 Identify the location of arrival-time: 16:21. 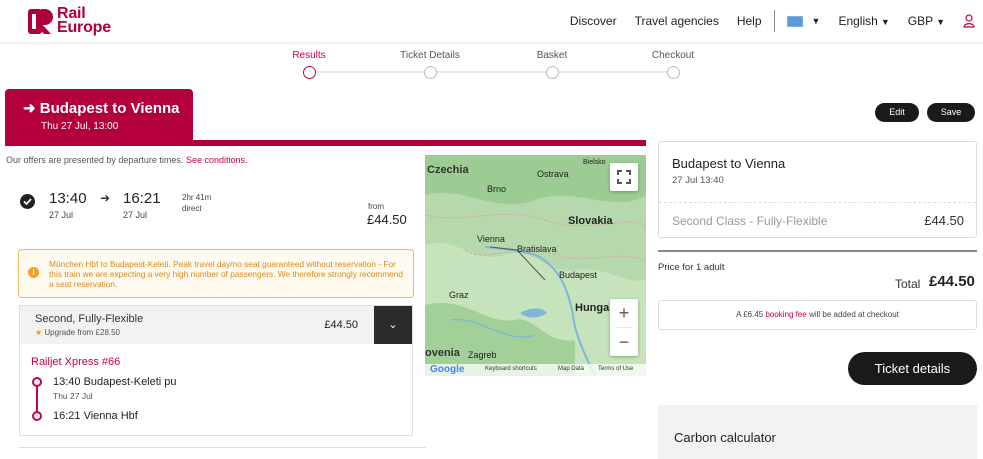
(142, 198).